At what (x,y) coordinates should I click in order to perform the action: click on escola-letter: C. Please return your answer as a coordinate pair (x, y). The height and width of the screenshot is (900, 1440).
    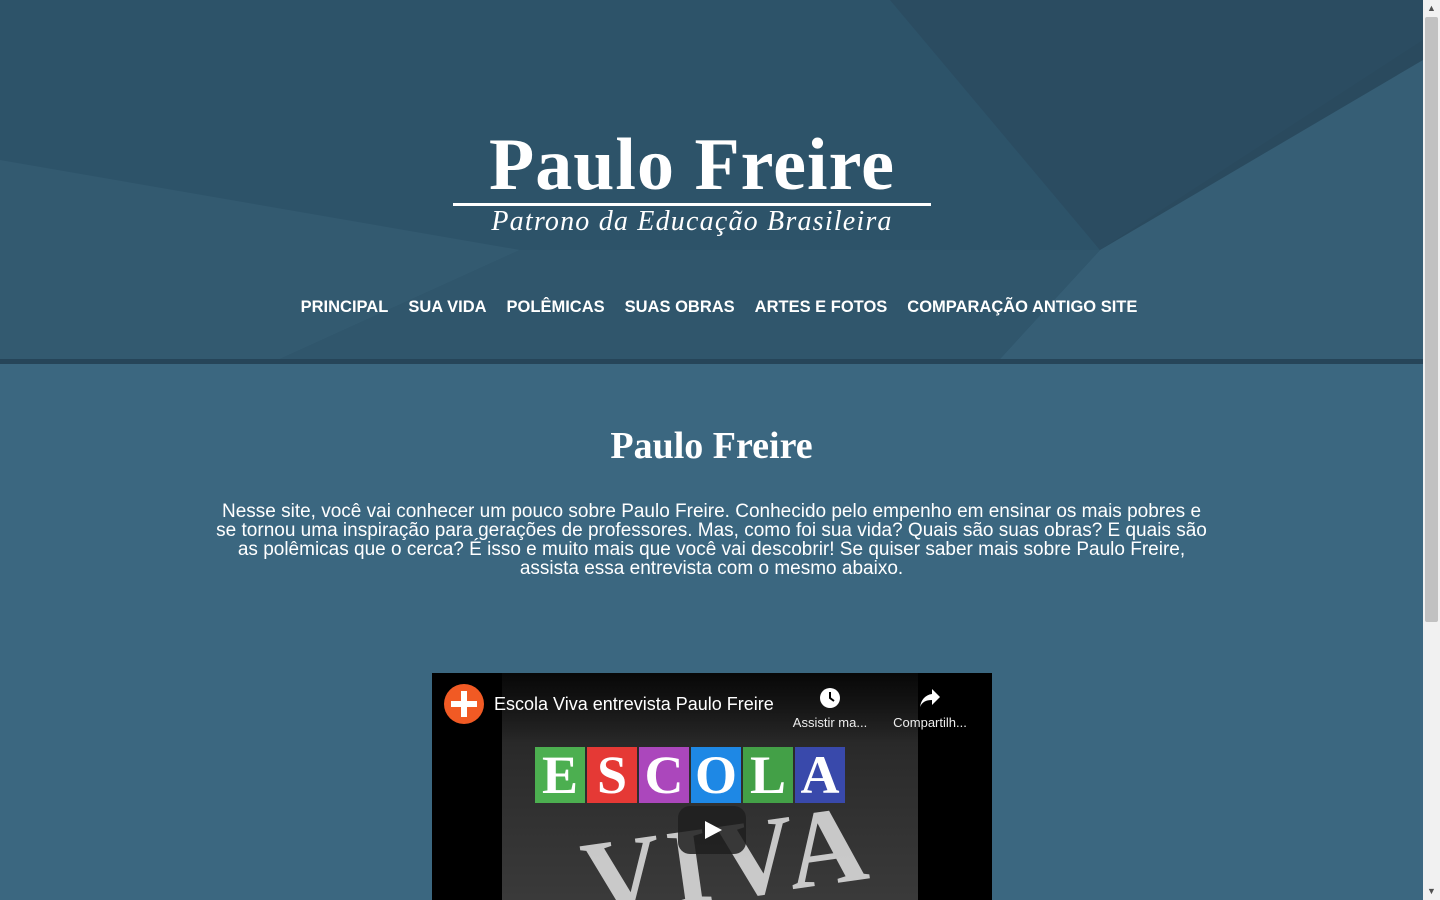
    Looking at the image, I should click on (664, 775).